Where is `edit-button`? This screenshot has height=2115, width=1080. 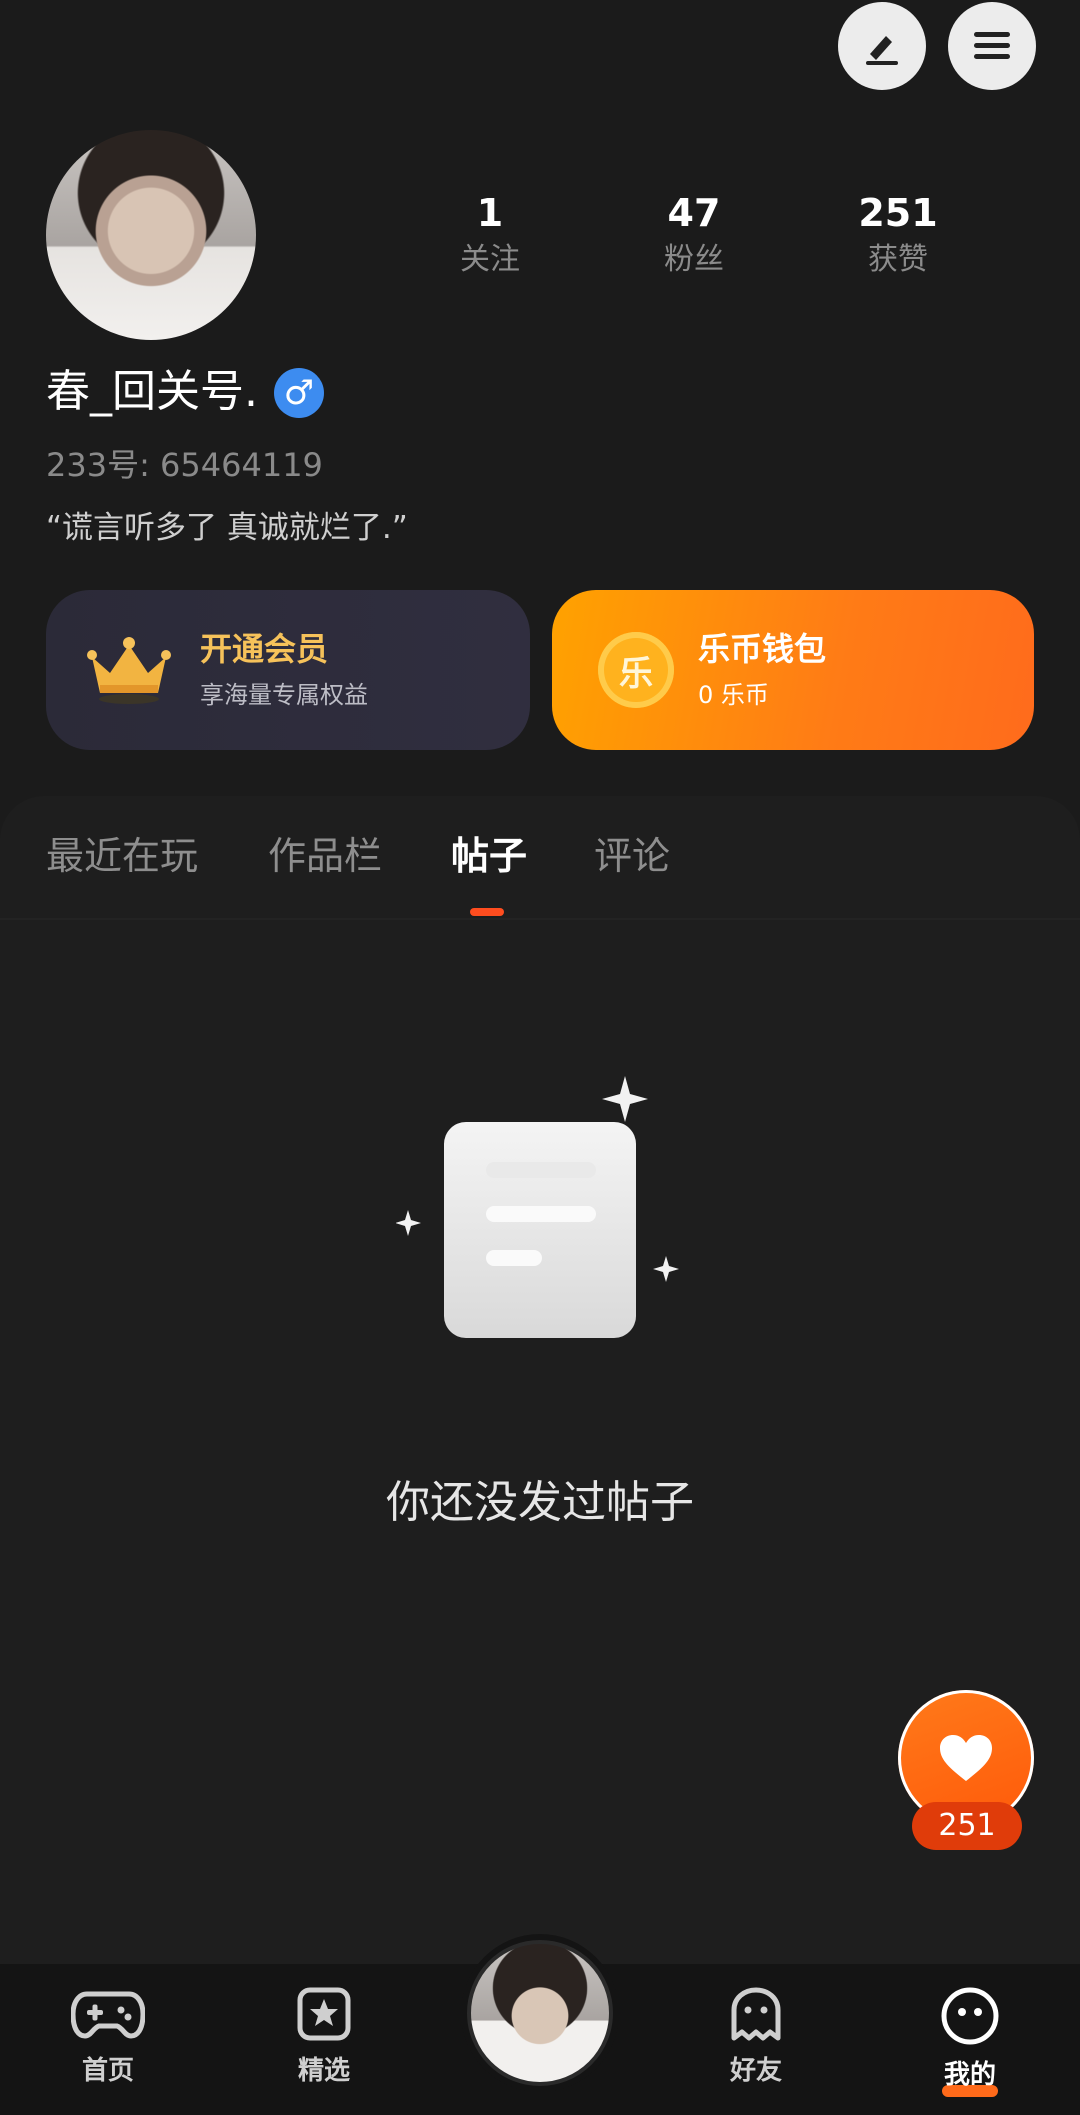
edit-button is located at coordinates (882, 46).